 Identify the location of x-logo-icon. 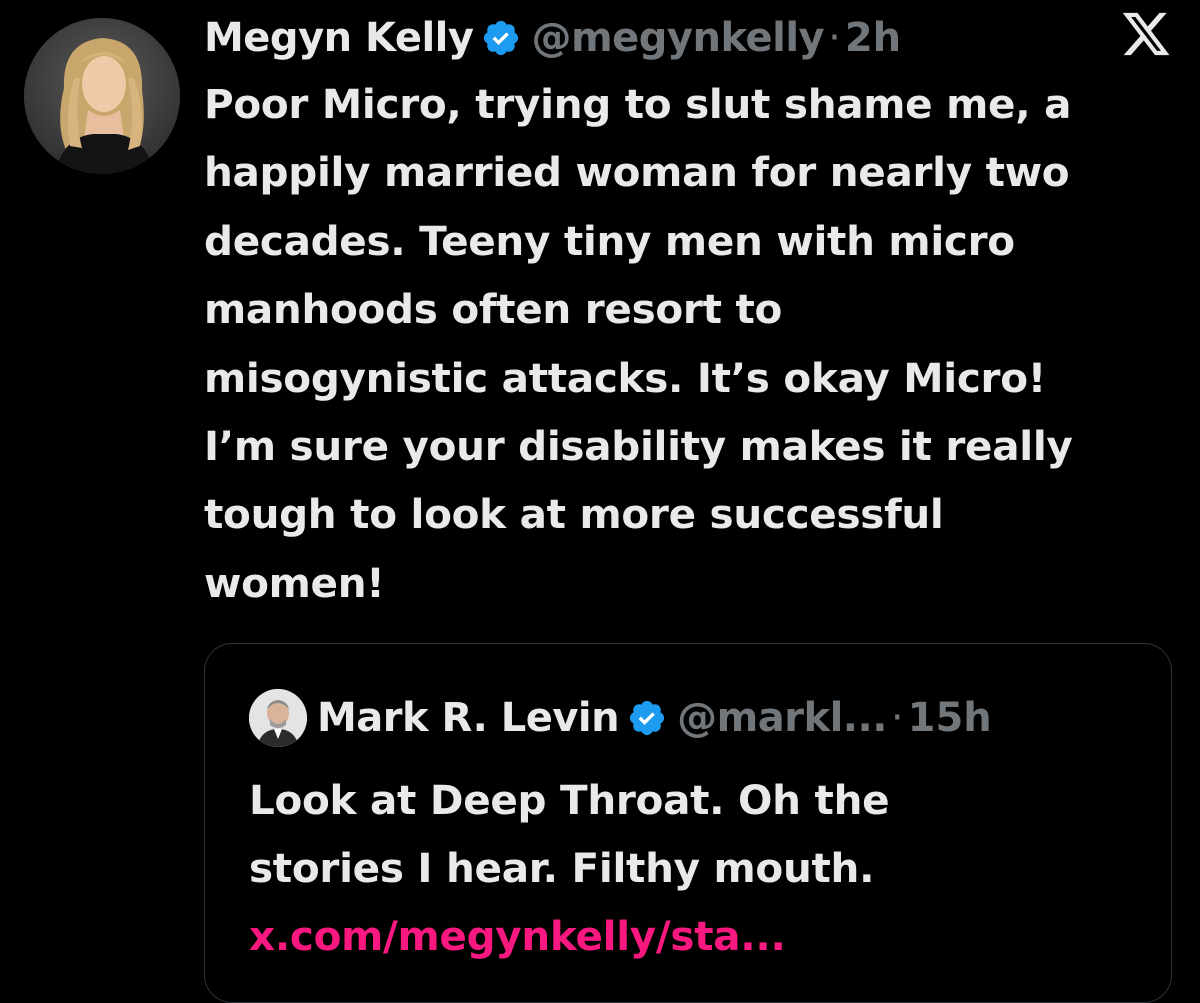
(1146, 34).